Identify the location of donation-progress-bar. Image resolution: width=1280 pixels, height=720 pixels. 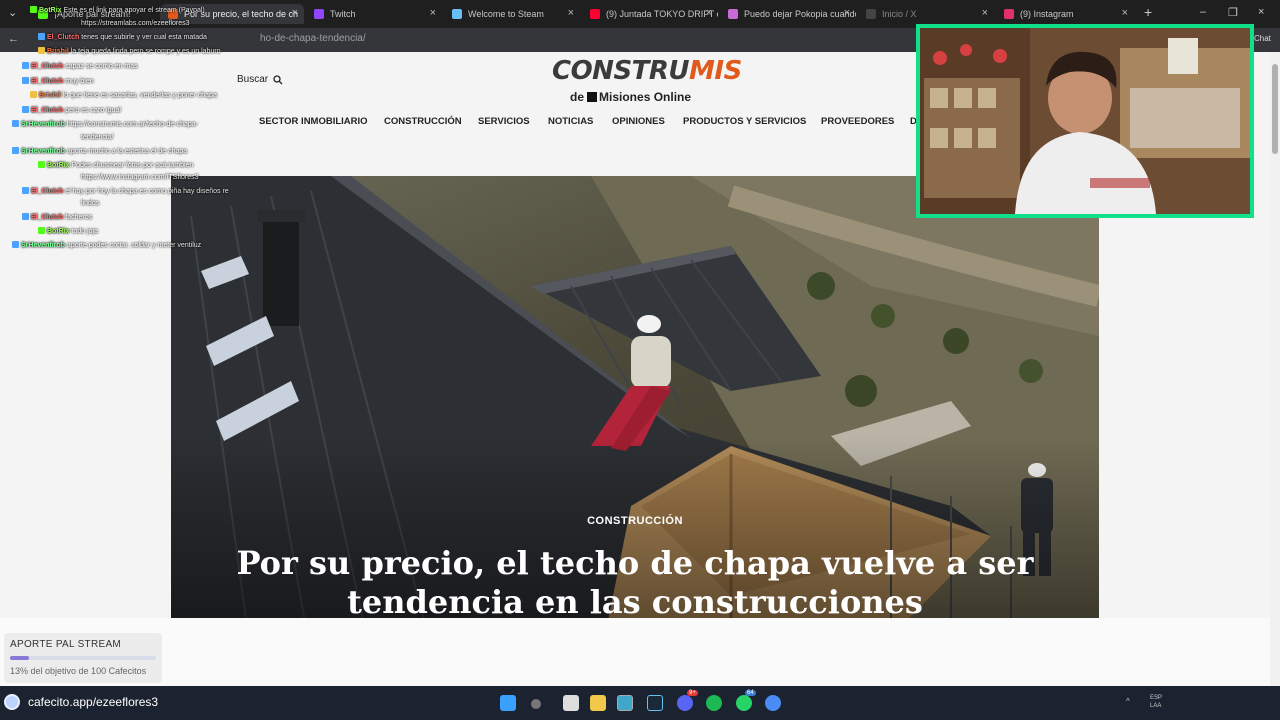
(83, 658).